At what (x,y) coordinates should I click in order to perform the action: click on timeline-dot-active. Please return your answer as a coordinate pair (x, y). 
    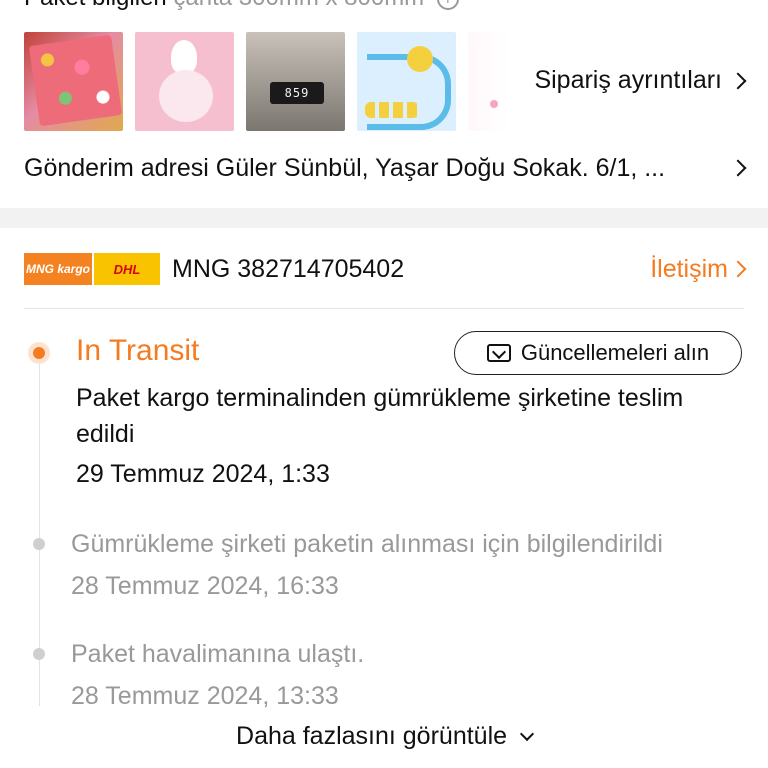
    Looking at the image, I should click on (39, 353).